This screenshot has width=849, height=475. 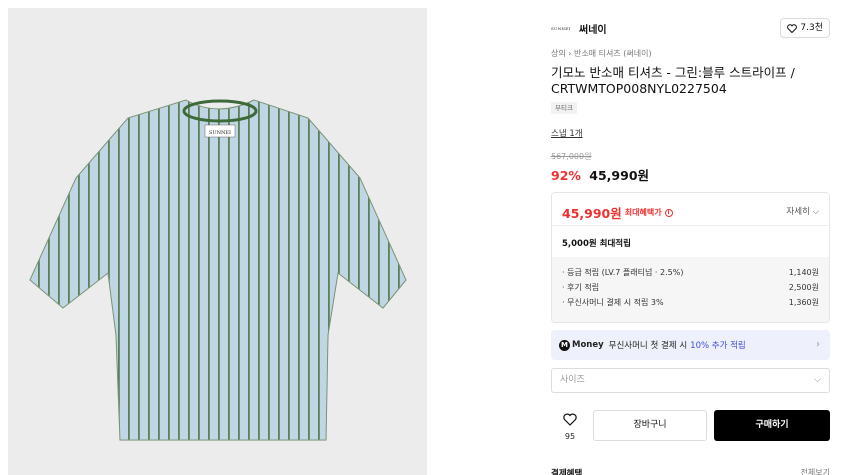 What do you see at coordinates (592, 213) in the screenshot?
I see `max-price-value: 45,990원` at bounding box center [592, 213].